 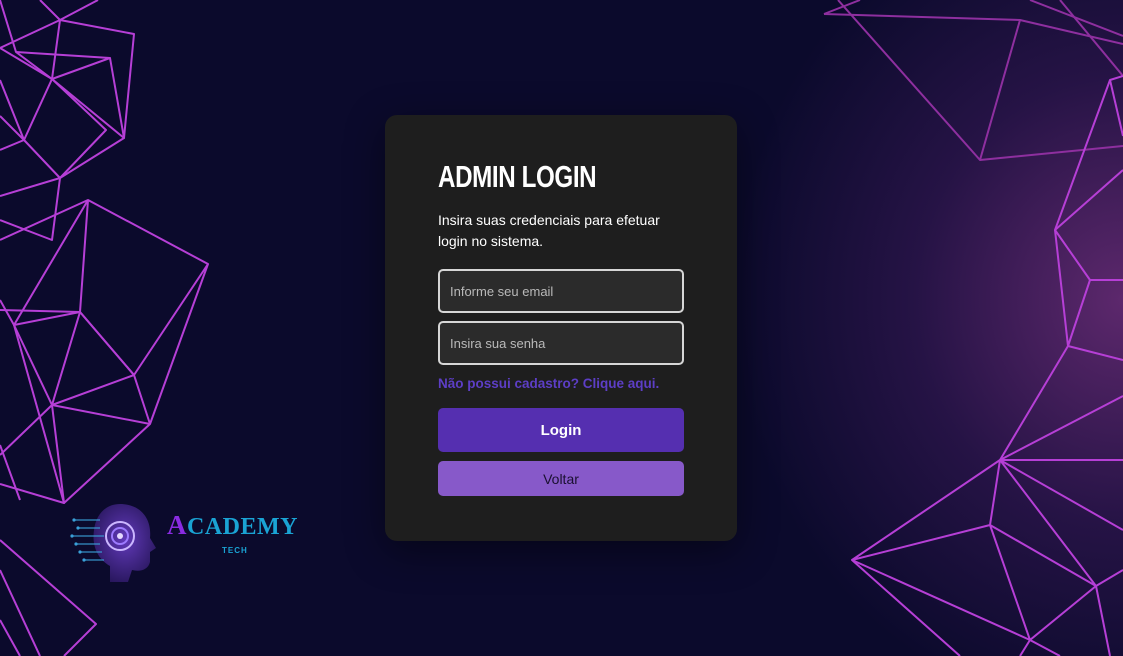 What do you see at coordinates (242, 527) in the screenshot?
I see `brand-name-rest: CADEMY` at bounding box center [242, 527].